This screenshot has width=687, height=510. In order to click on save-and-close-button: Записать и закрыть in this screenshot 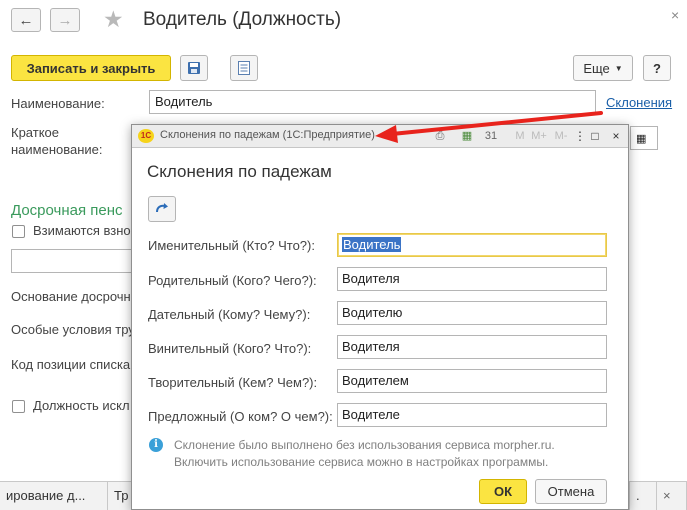, I will do `click(91, 68)`.